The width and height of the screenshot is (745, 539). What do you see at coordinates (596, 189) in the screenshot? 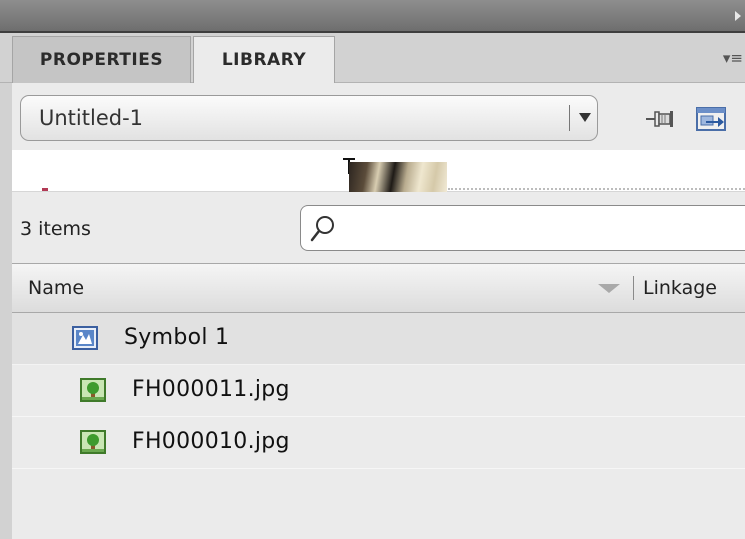
I see `preview-dotted-line` at bounding box center [596, 189].